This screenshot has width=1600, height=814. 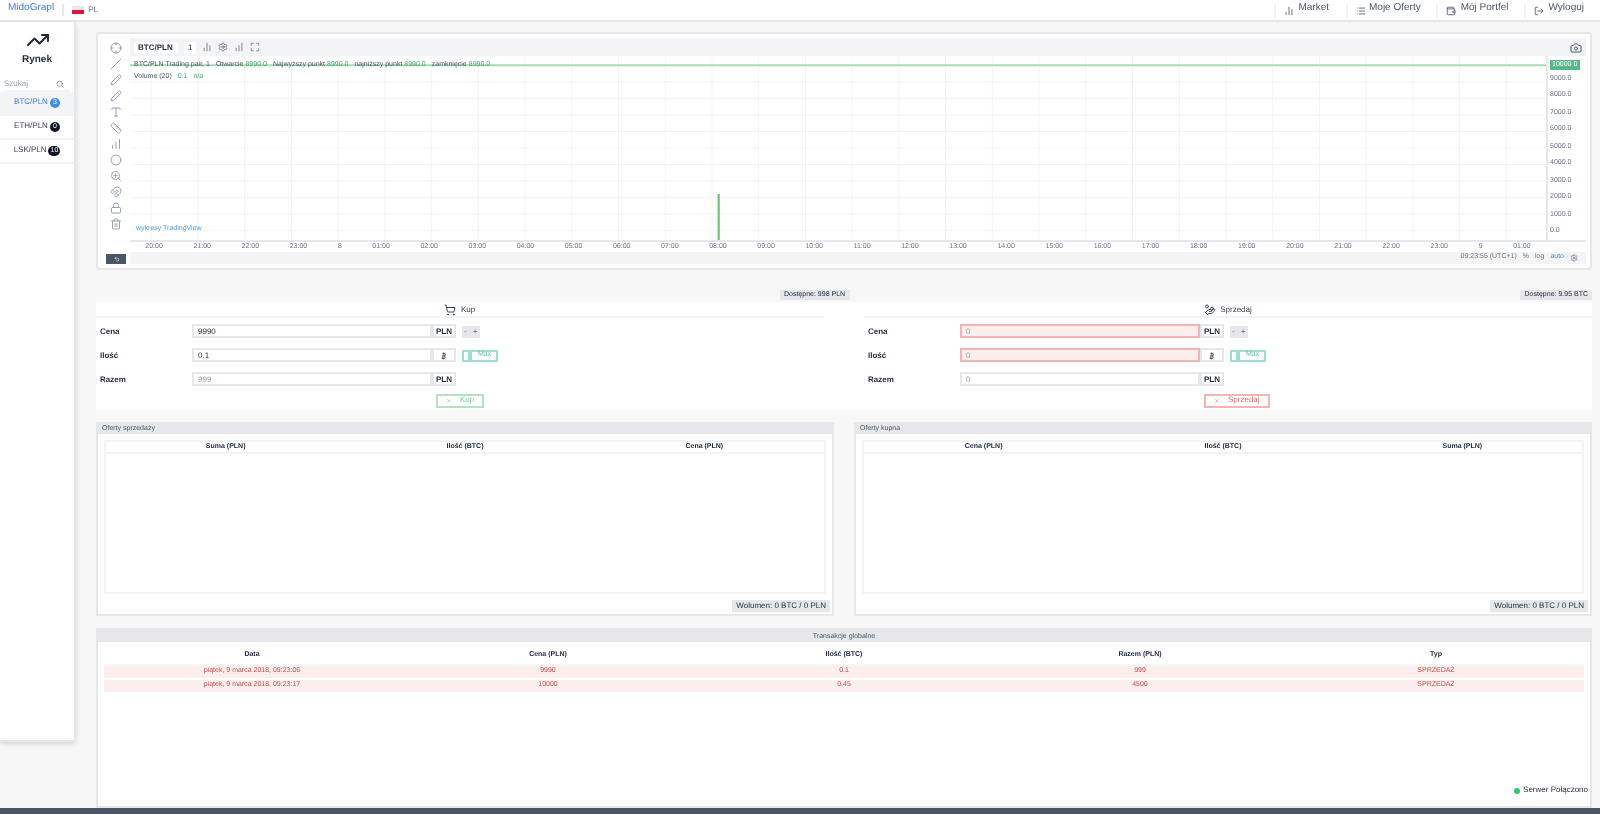 What do you see at coordinates (116, 80) in the screenshot?
I see `pencil-icon` at bounding box center [116, 80].